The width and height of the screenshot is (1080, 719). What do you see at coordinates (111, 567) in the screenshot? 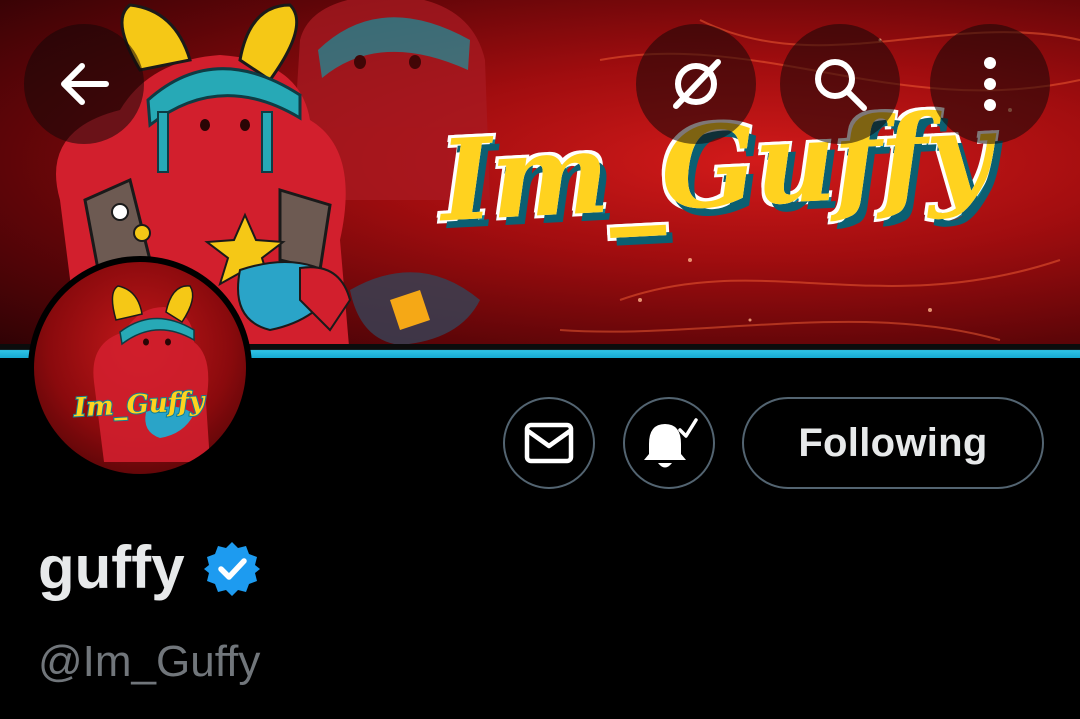
I see `display-name: guffy` at bounding box center [111, 567].